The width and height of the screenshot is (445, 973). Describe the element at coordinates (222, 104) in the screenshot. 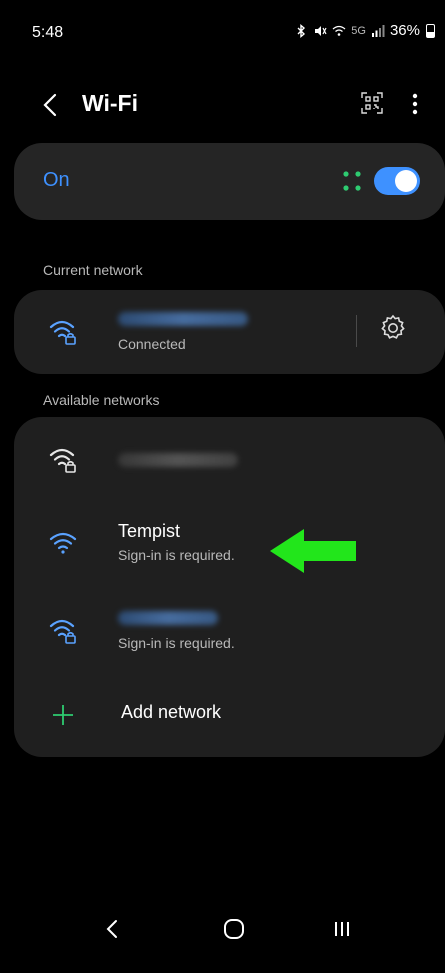

I see `app-header: Wi-Fi` at that location.